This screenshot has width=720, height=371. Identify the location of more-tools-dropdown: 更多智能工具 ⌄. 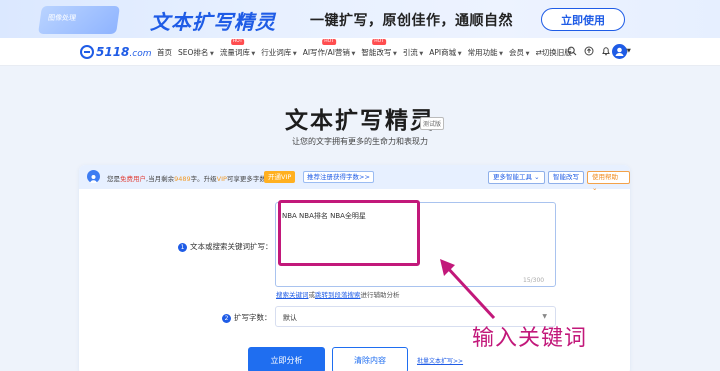
(516, 177).